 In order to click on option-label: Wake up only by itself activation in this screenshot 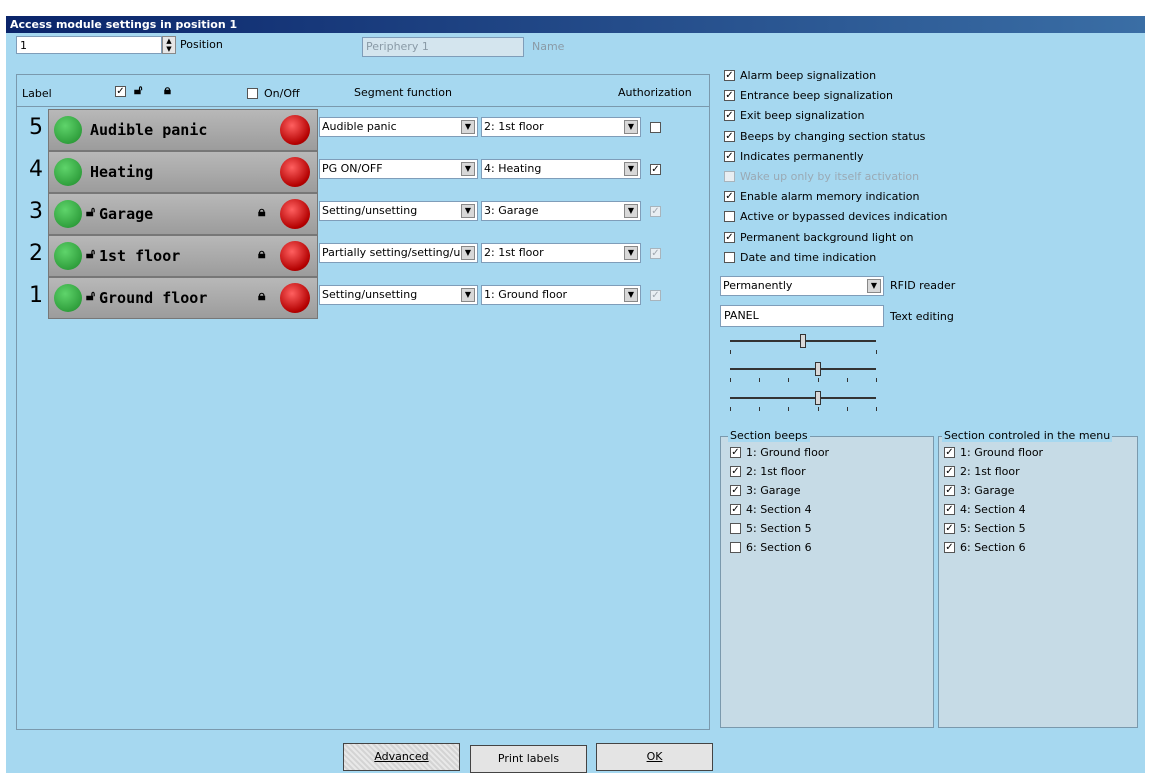, I will do `click(830, 176)`.